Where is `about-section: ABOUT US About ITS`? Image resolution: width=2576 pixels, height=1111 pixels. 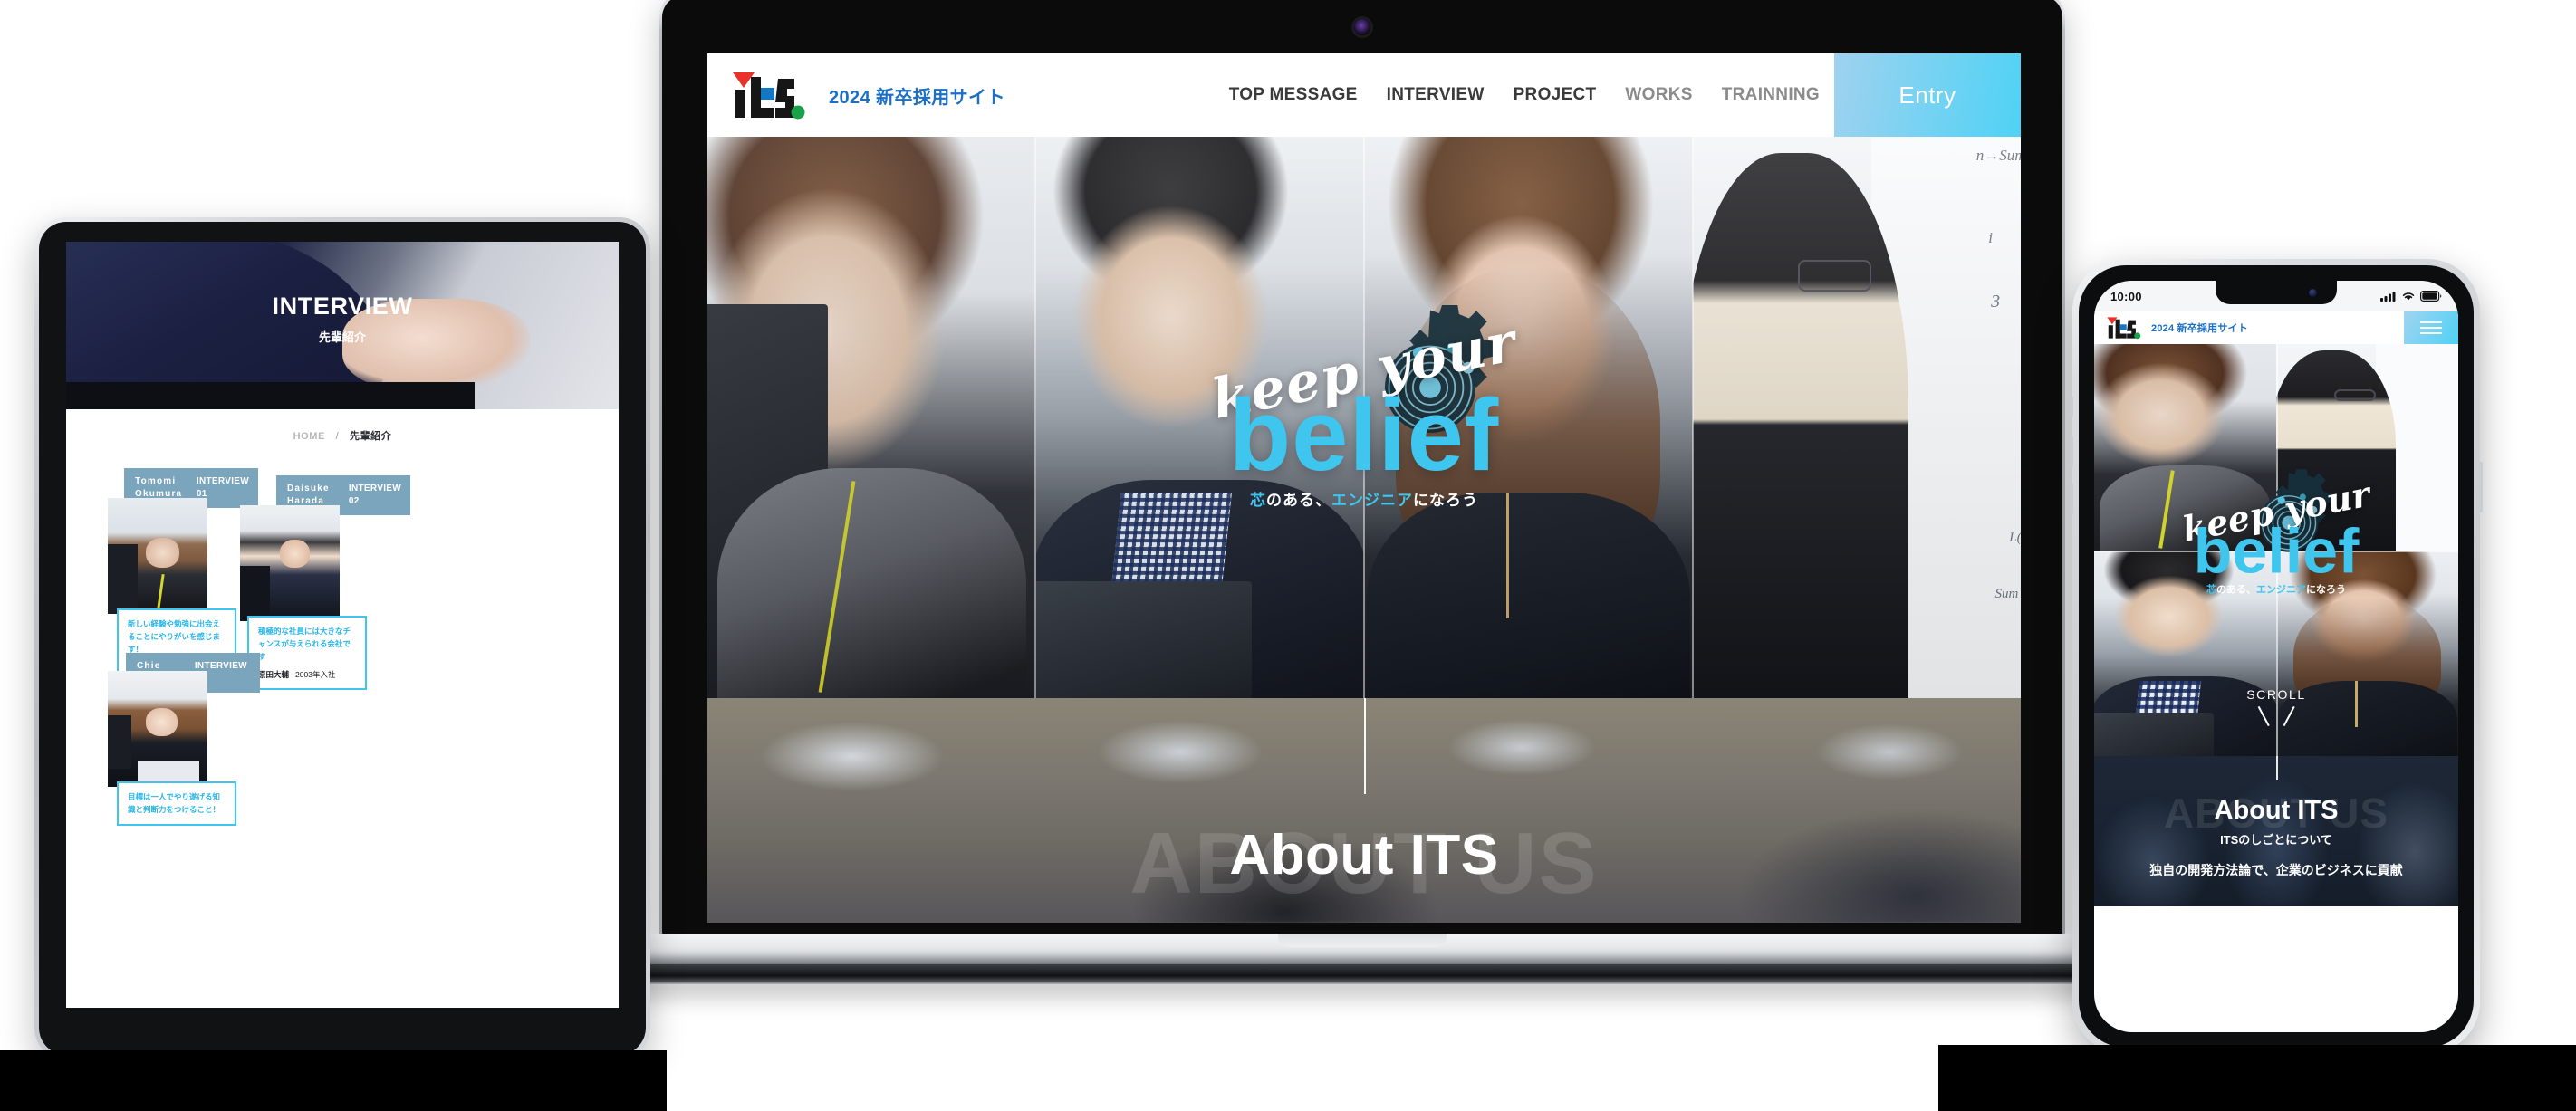 about-section: ABOUT US About ITS is located at coordinates (1364, 811).